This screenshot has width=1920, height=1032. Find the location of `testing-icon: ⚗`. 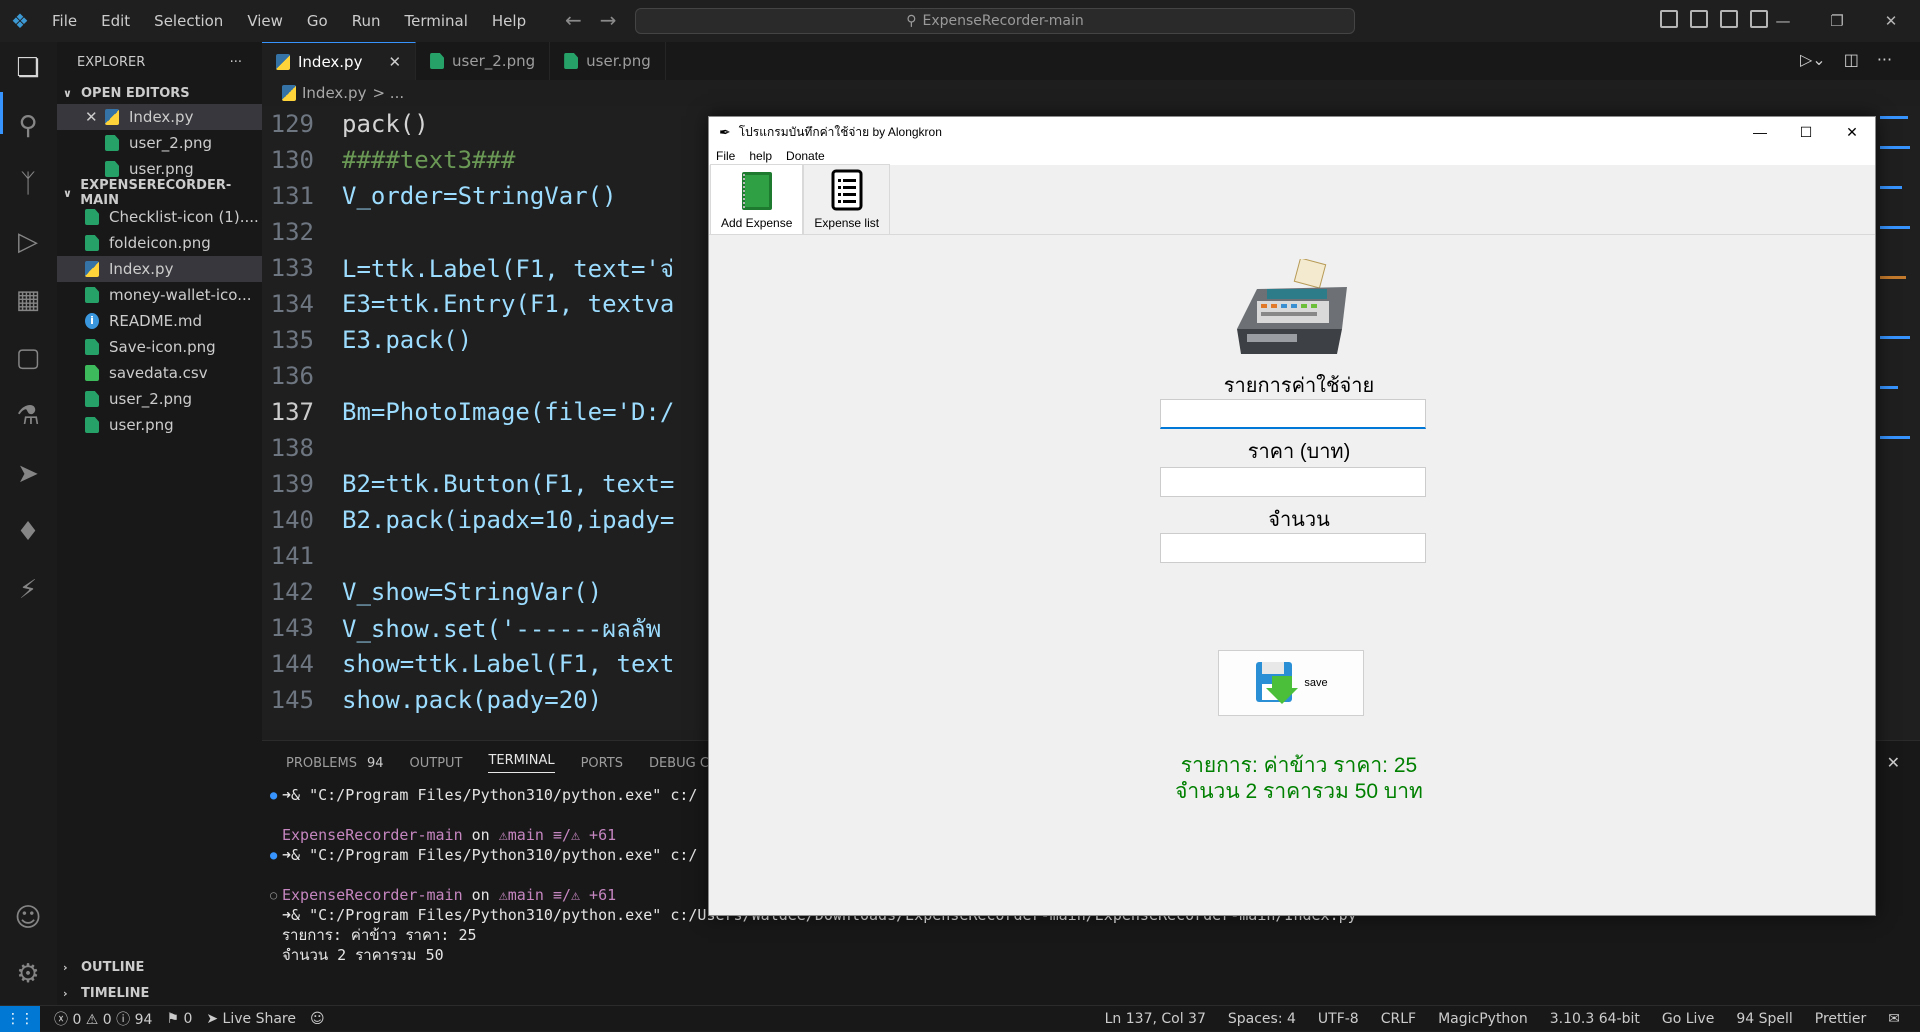

testing-icon: ⚗ is located at coordinates (28, 416).